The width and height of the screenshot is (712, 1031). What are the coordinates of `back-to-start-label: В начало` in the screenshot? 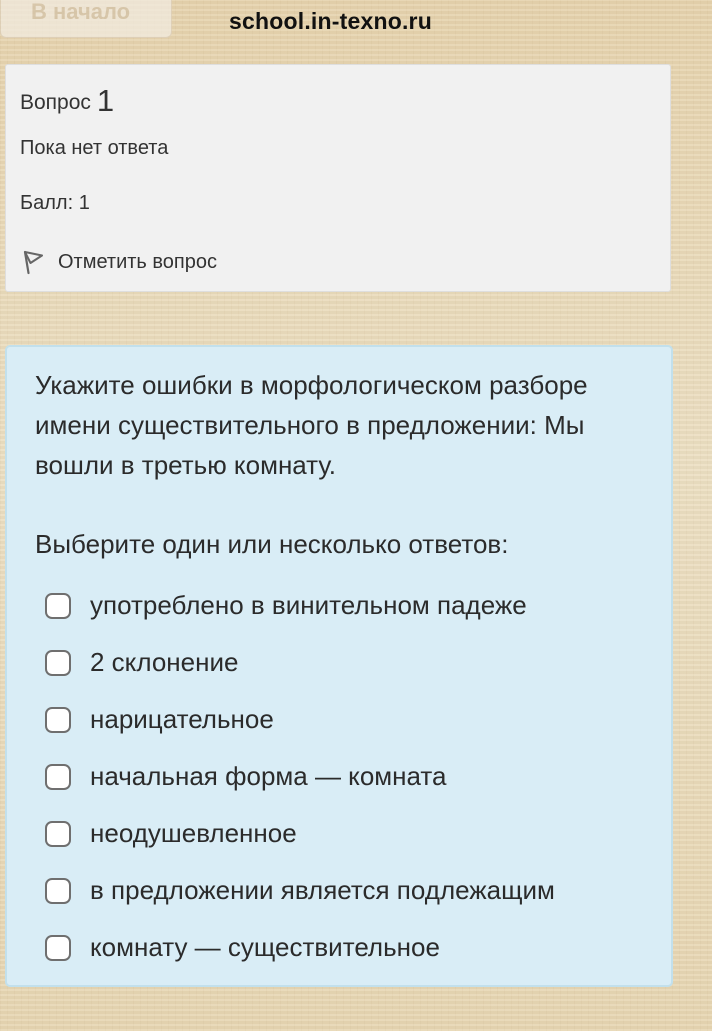 It's located at (81, 12).